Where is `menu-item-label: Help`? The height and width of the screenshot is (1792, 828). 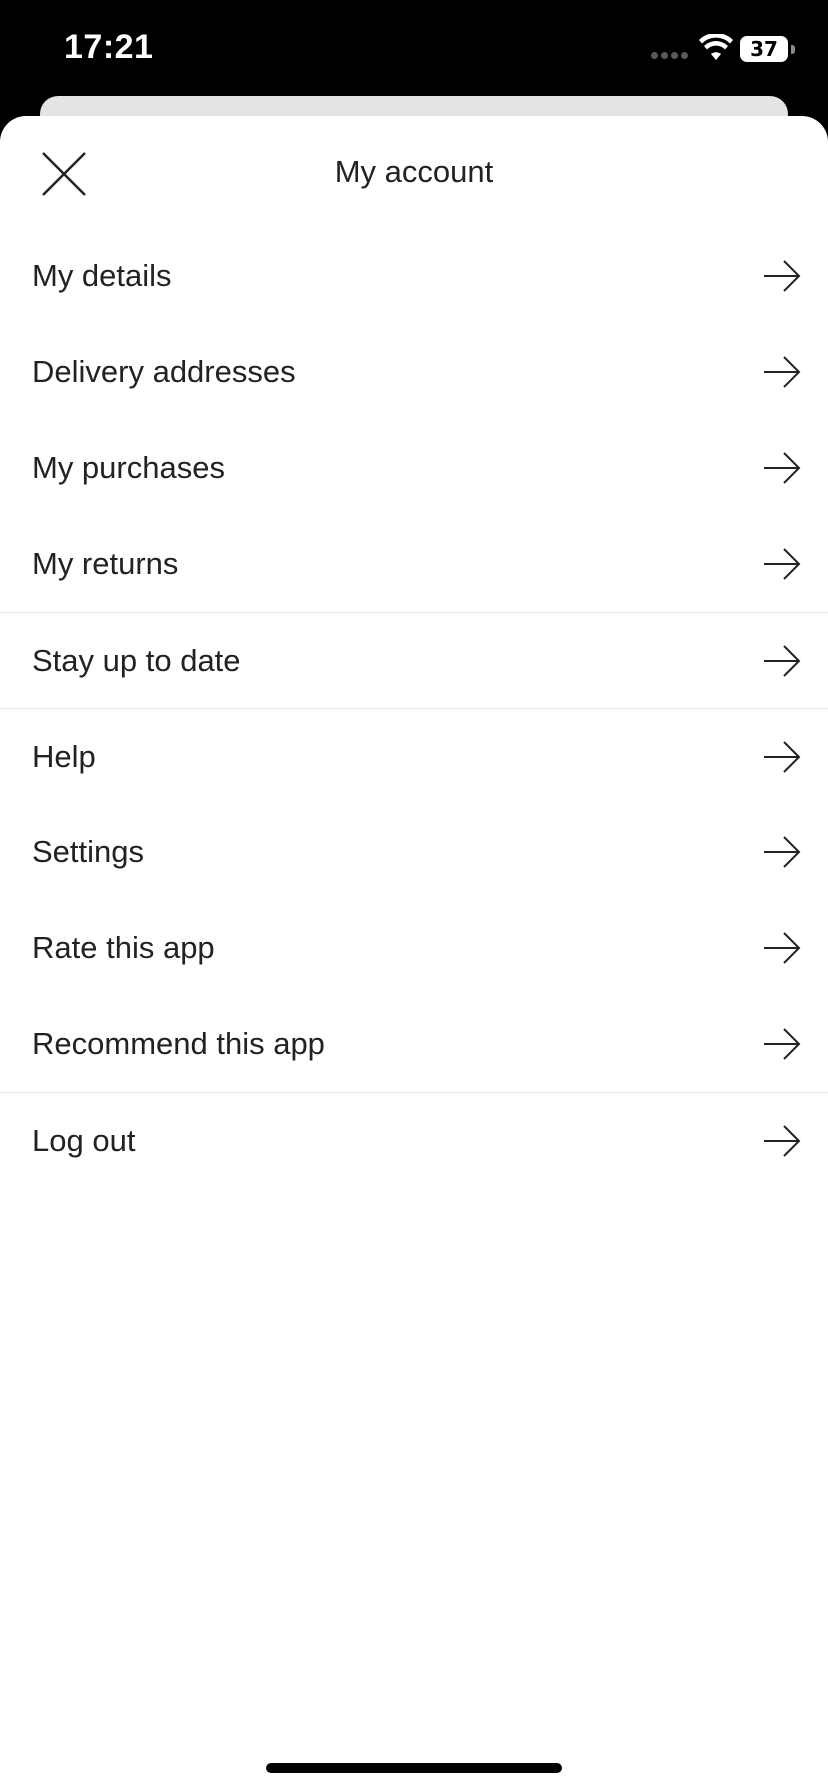 menu-item-label: Help is located at coordinates (64, 756).